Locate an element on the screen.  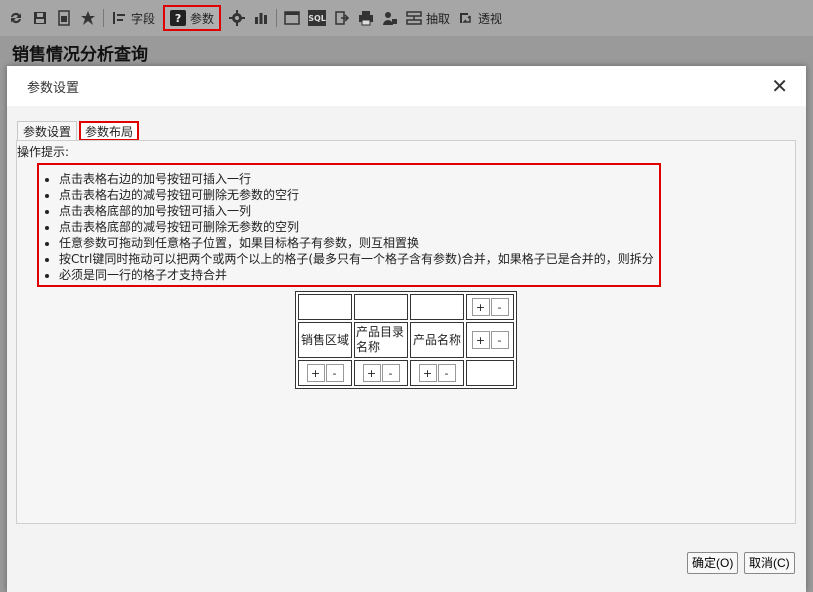
dialog-header: 参数设置 ✕ is located at coordinates (406, 86).